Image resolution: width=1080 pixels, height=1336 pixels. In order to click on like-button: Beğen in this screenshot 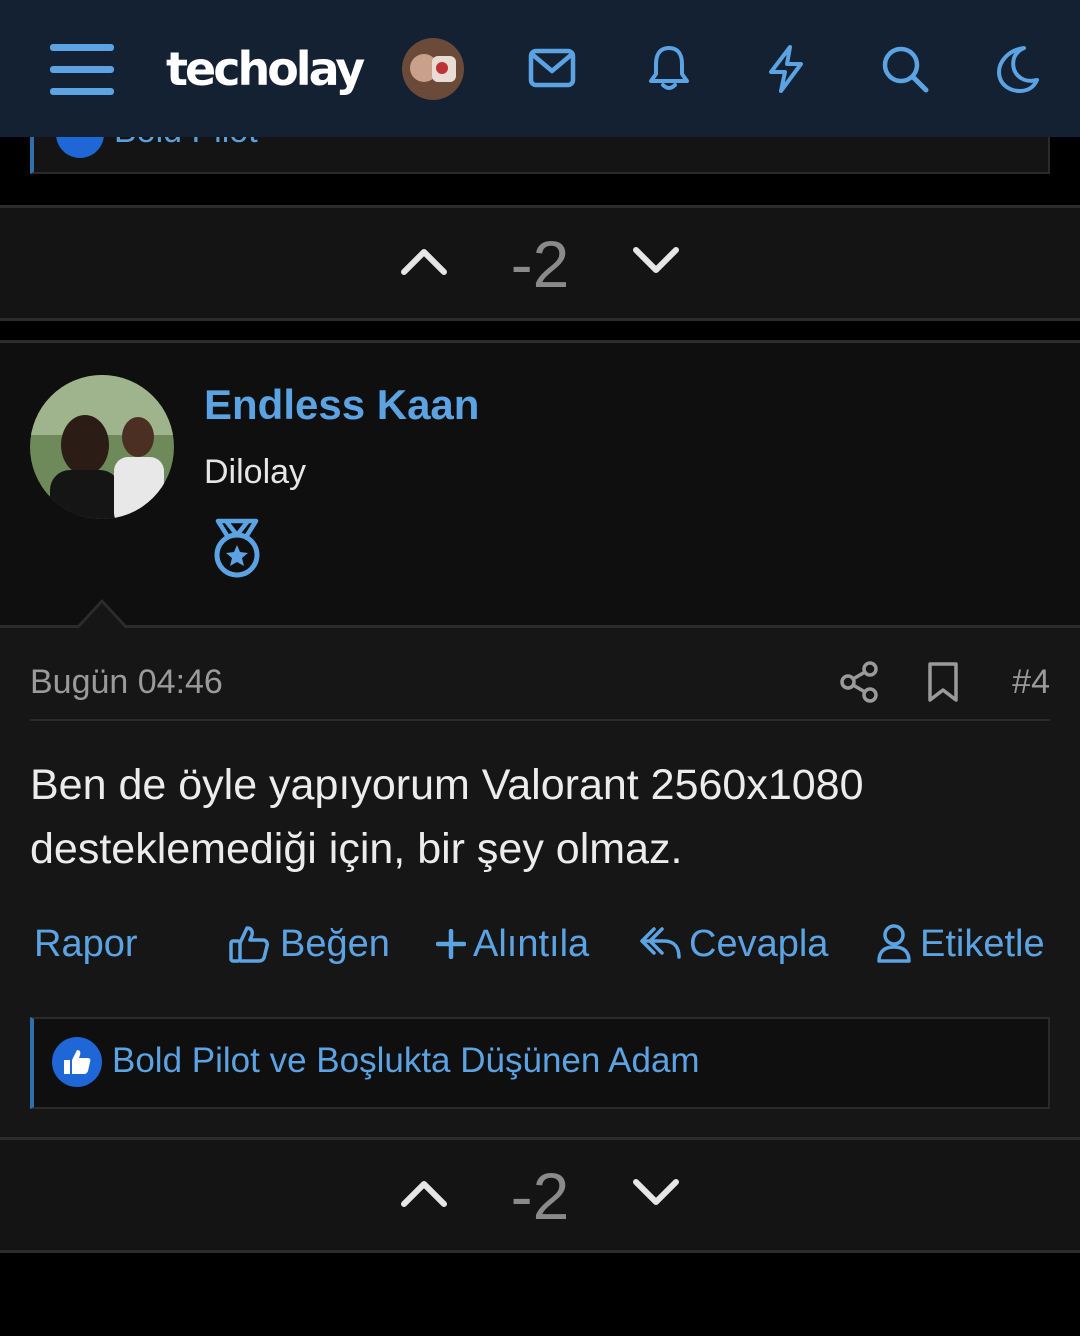, I will do `click(335, 944)`.